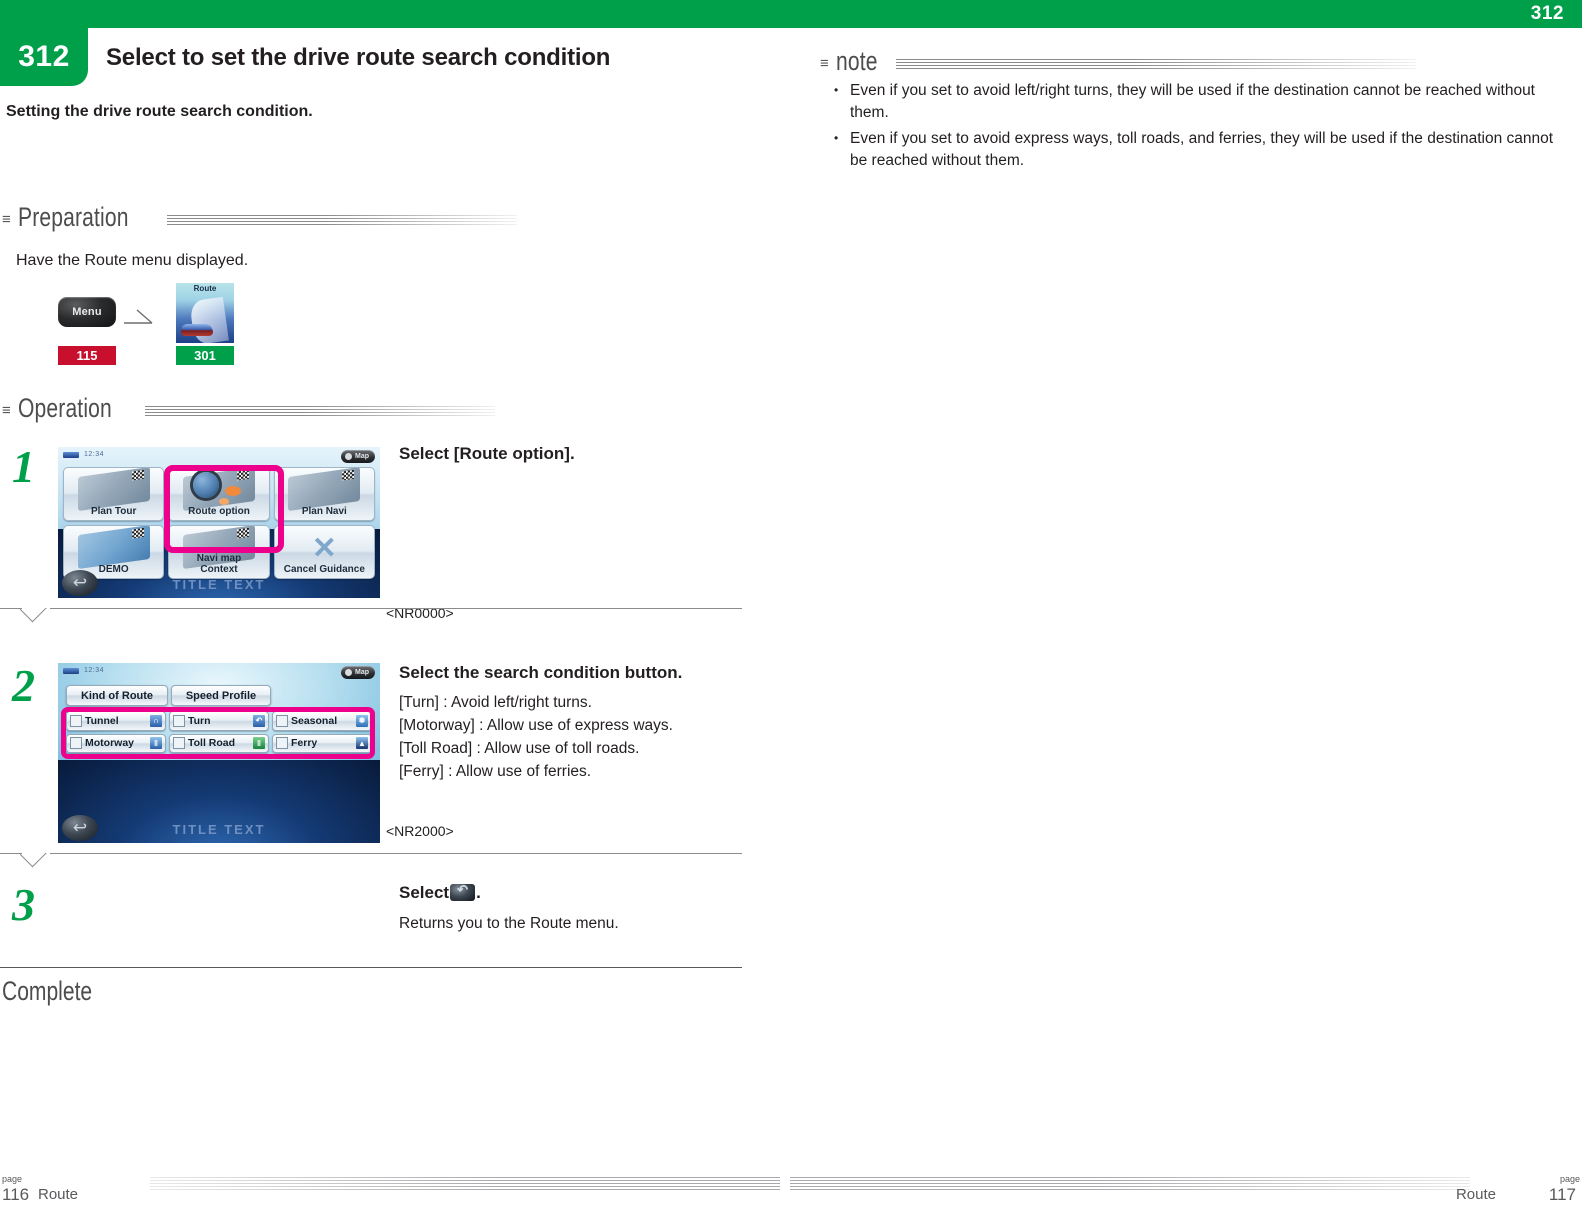 This screenshot has height=1211, width=1582. What do you see at coordinates (259, 743) in the screenshot?
I see `toll-road-icon: ‖` at bounding box center [259, 743].